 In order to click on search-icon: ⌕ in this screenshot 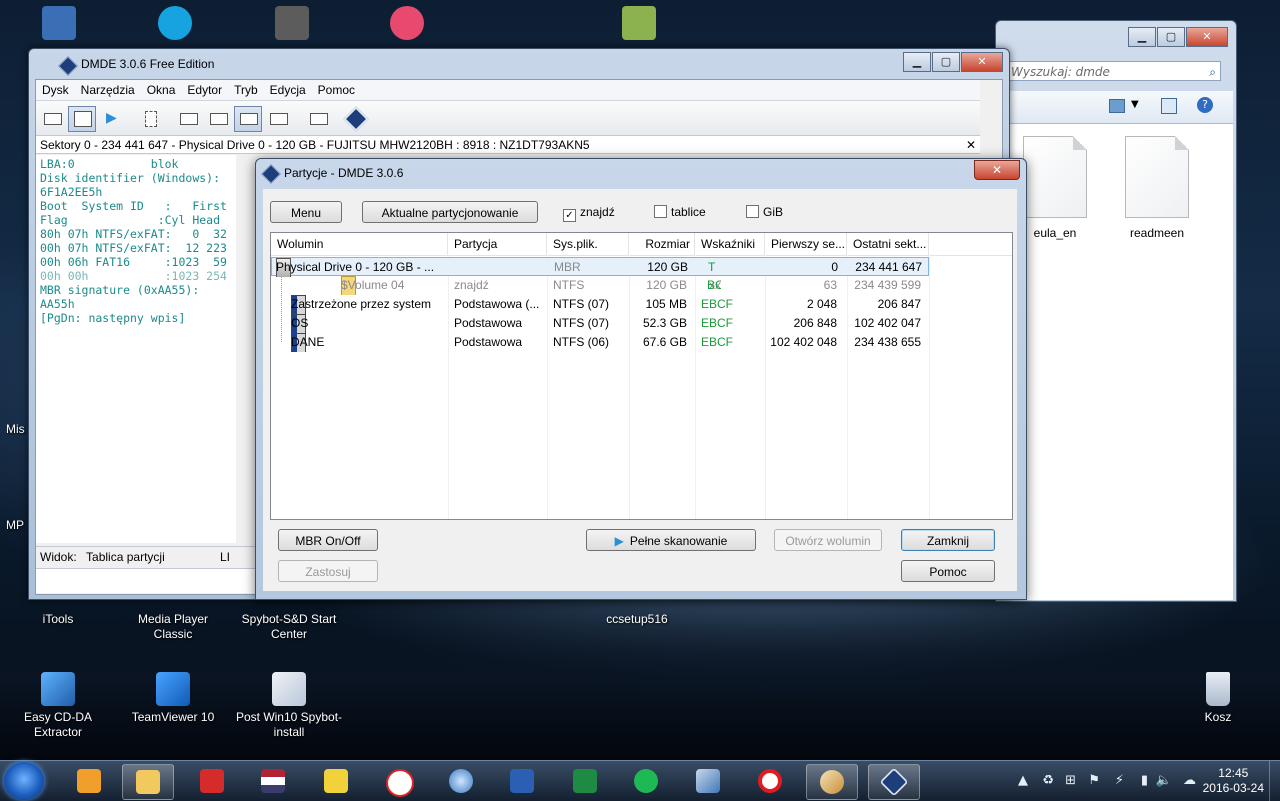, I will do `click(1212, 72)`.